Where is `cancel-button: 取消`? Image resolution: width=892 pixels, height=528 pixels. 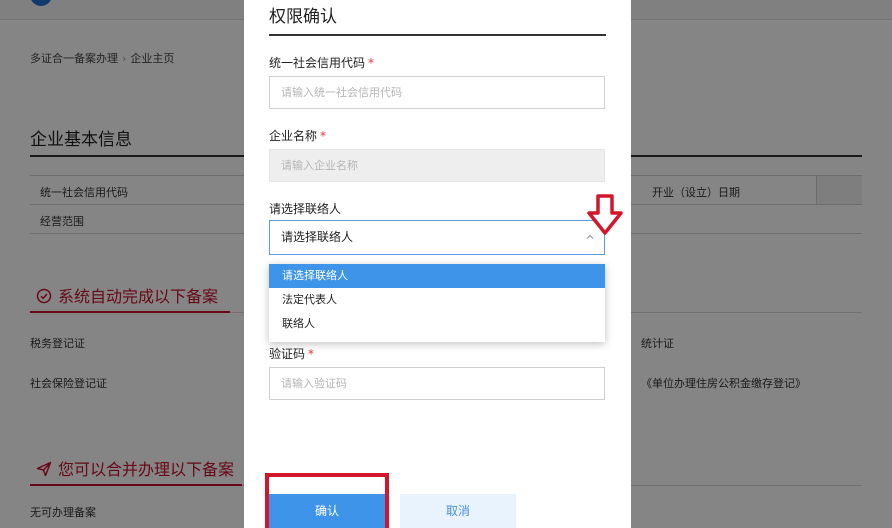
cancel-button: 取消 is located at coordinates (458, 511).